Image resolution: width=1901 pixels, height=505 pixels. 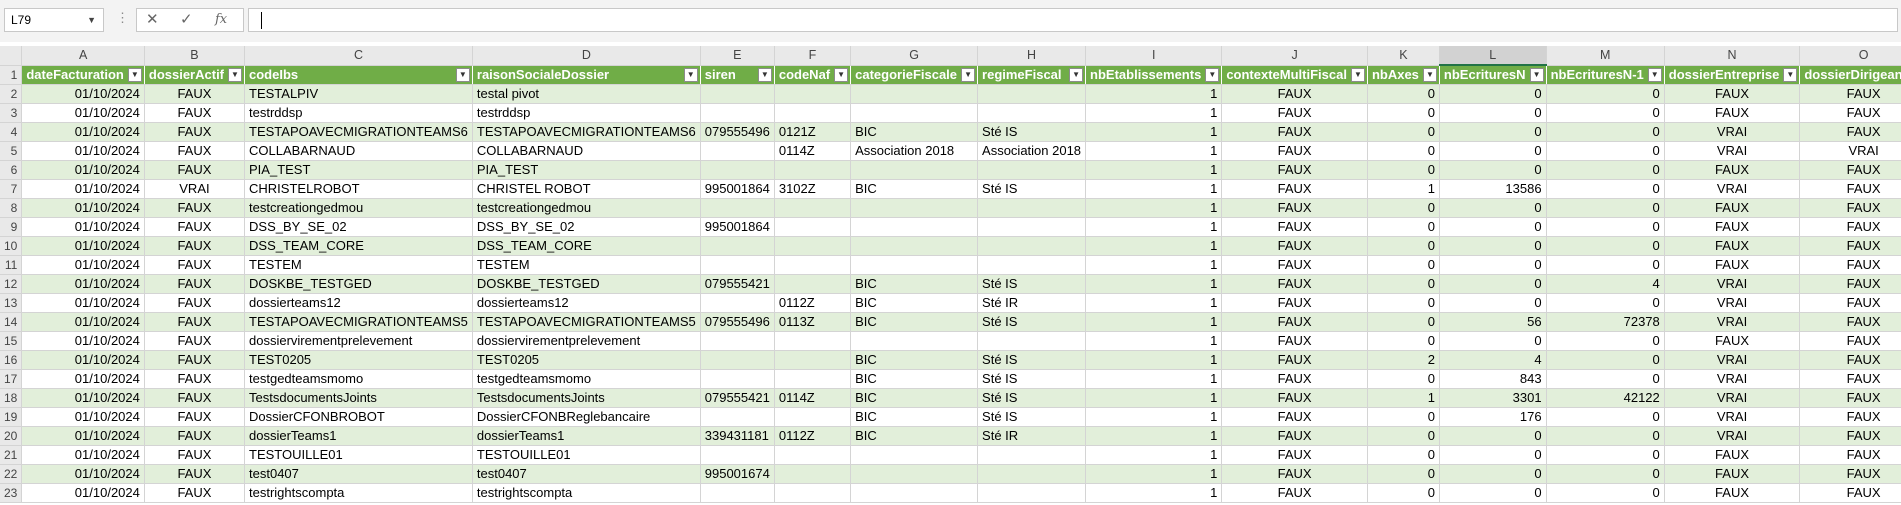 I want to click on column-header-h: H, so click(x=1032, y=56).